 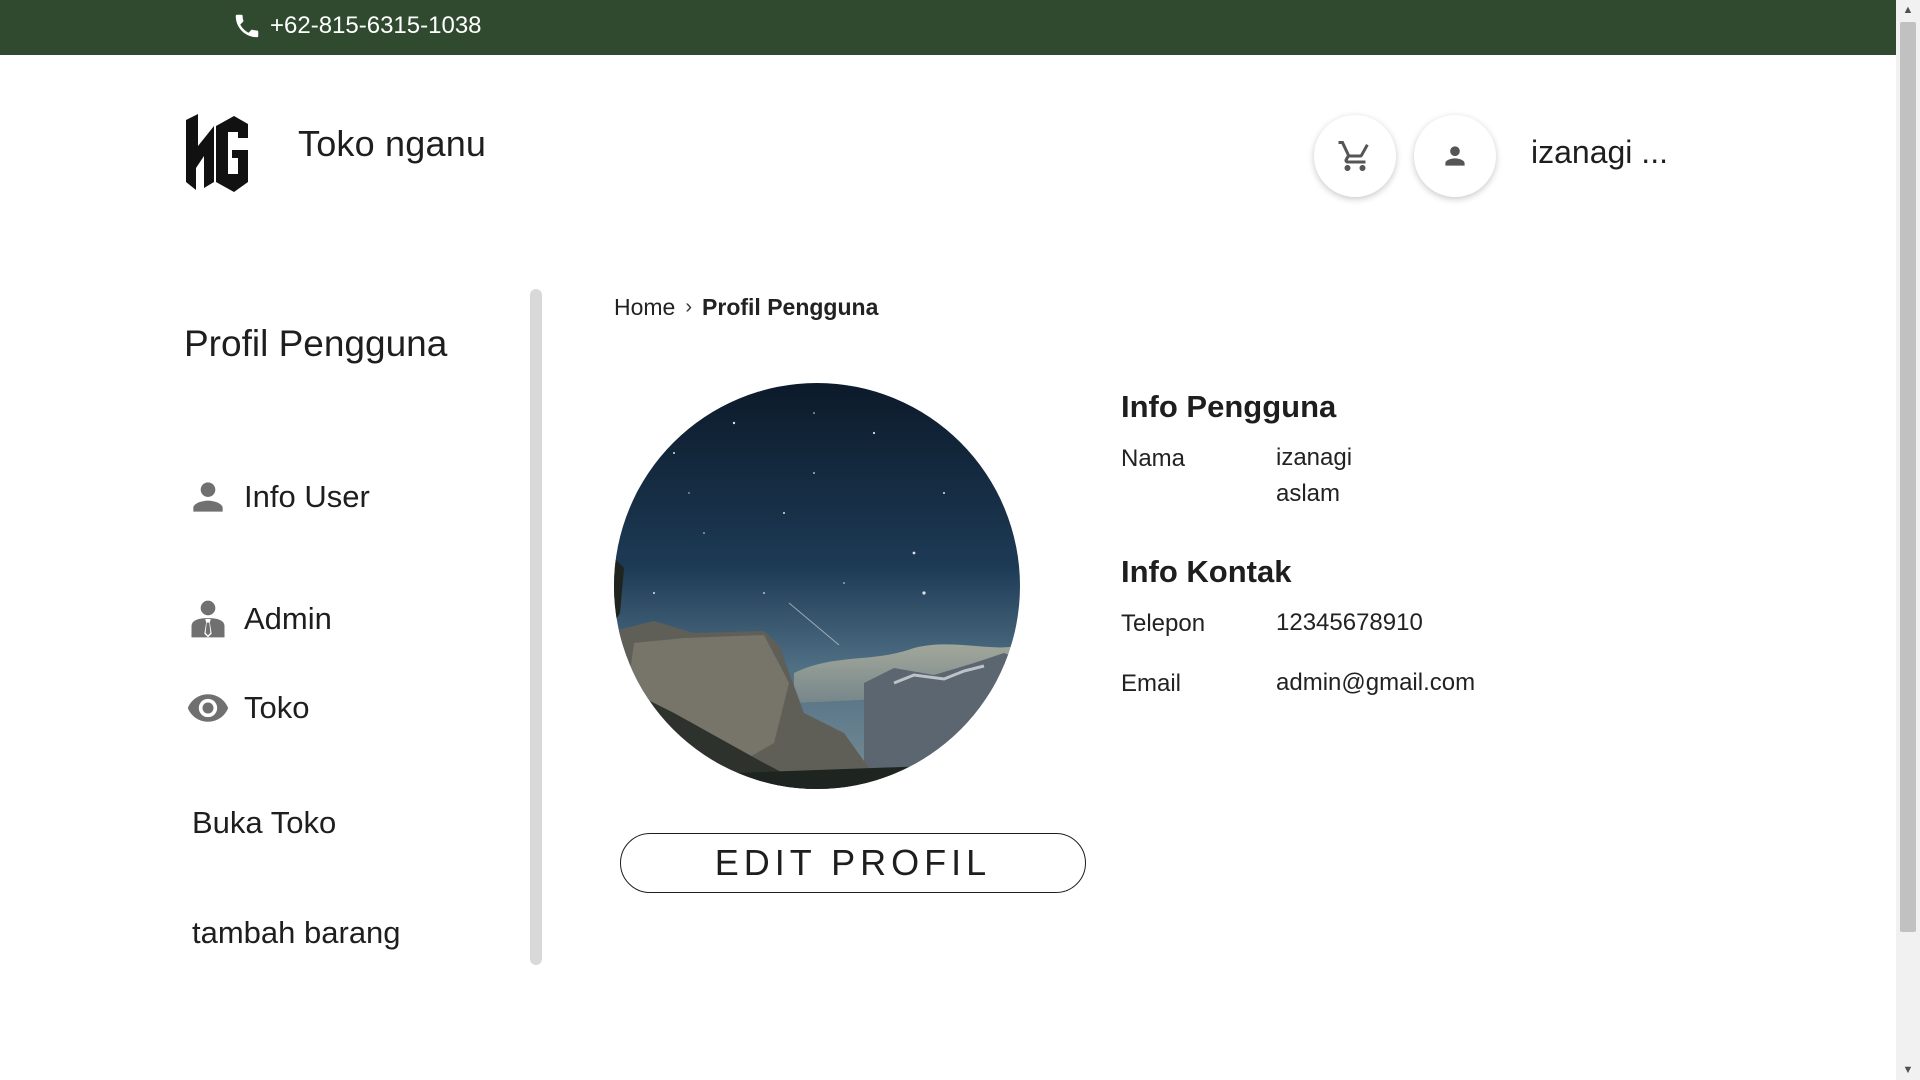 I want to click on profile-avatar, so click(x=817, y=586).